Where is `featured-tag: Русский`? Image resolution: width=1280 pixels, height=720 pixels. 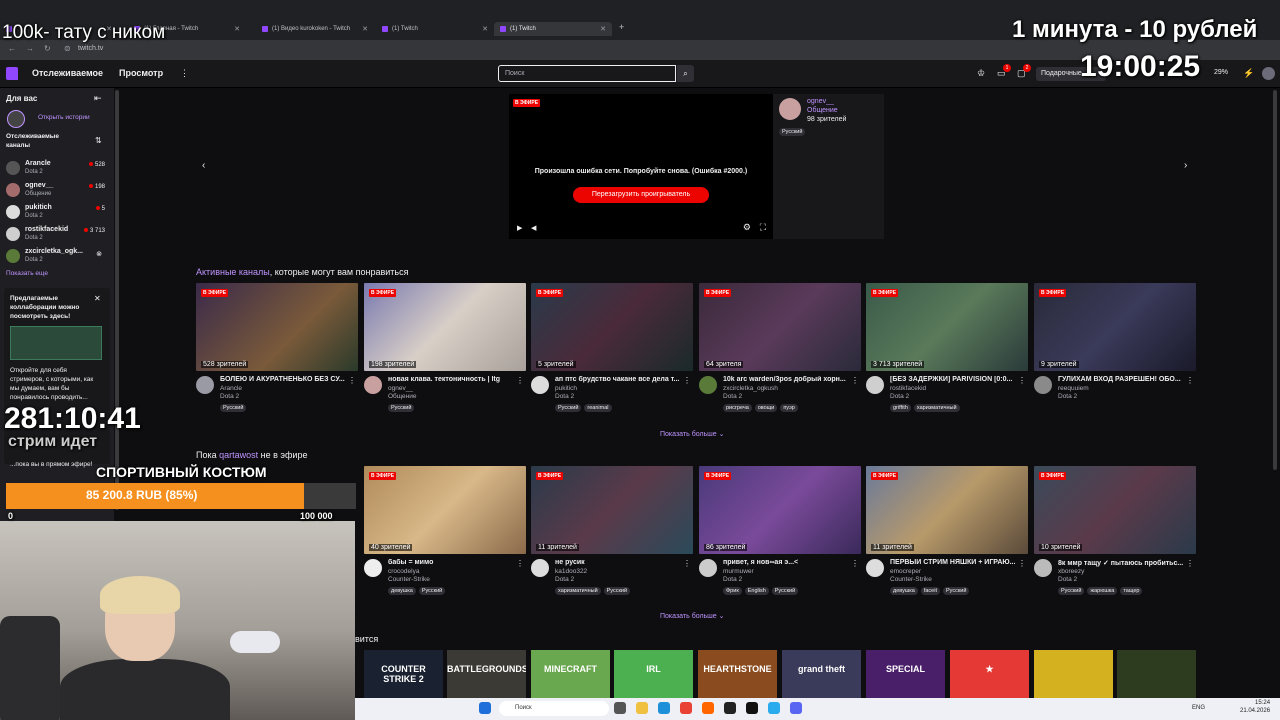 featured-tag: Русский is located at coordinates (792, 132).